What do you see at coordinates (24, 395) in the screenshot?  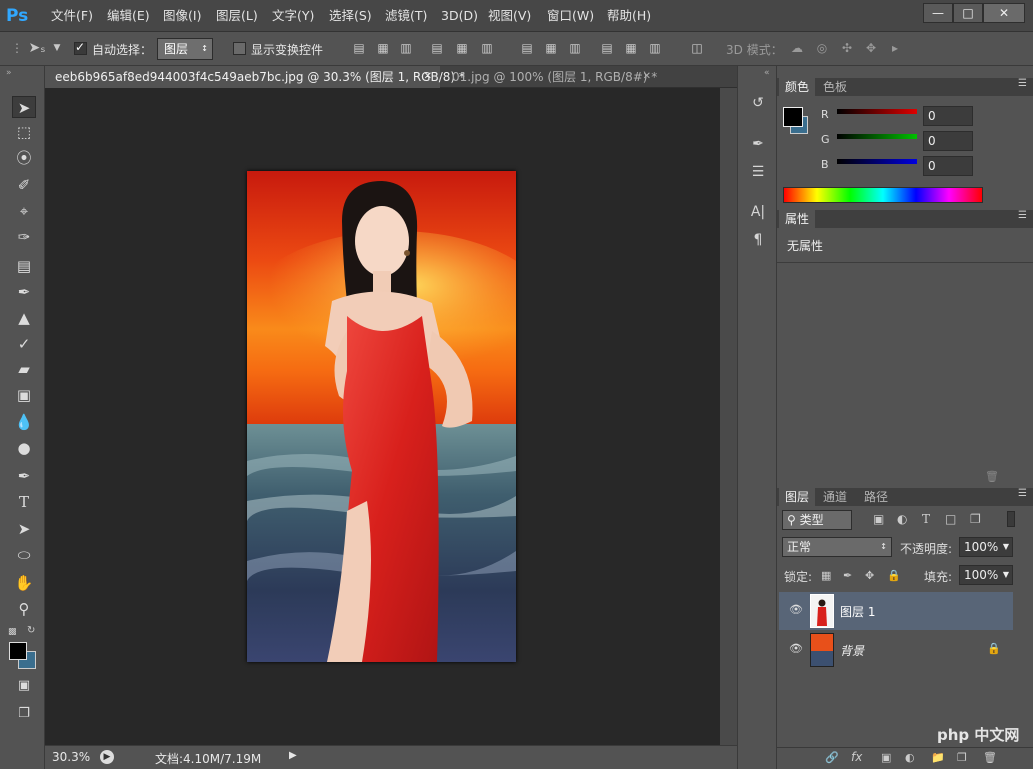 I see `gradient-tool-icon: ▣` at bounding box center [24, 395].